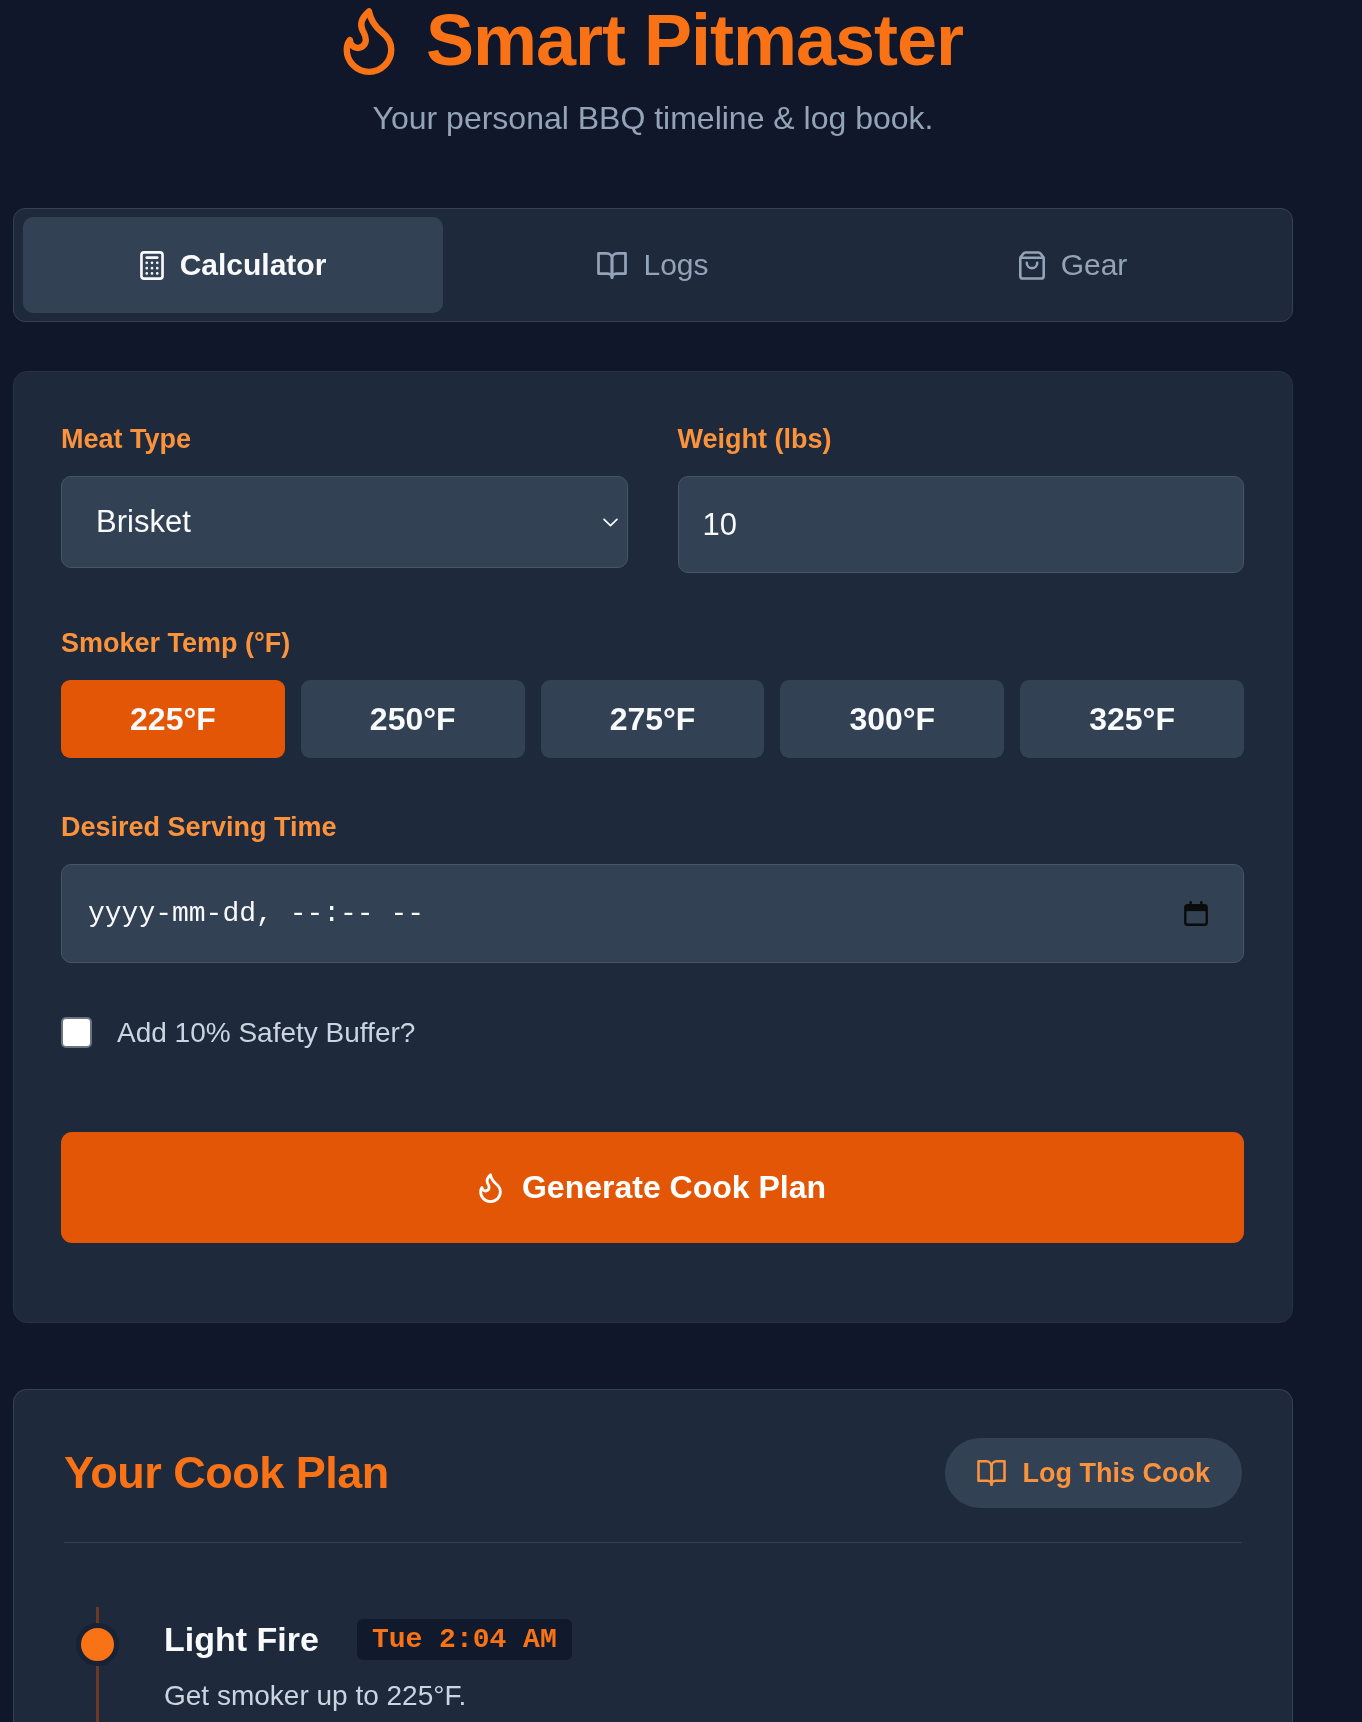 Image resolution: width=1362 pixels, height=1722 pixels. I want to click on meat-type-select: Brisket, so click(344, 522).